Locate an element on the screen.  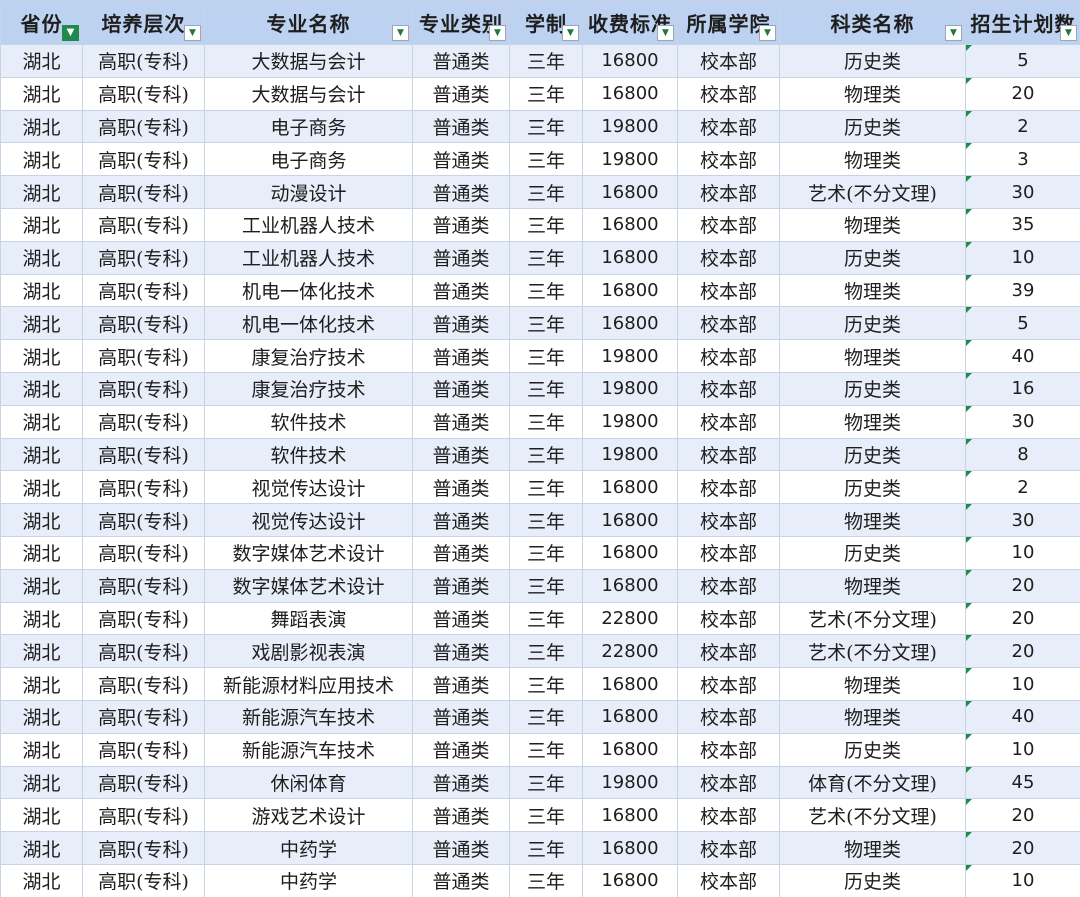
cell-quota: 5 is located at coordinates (1022, 323).